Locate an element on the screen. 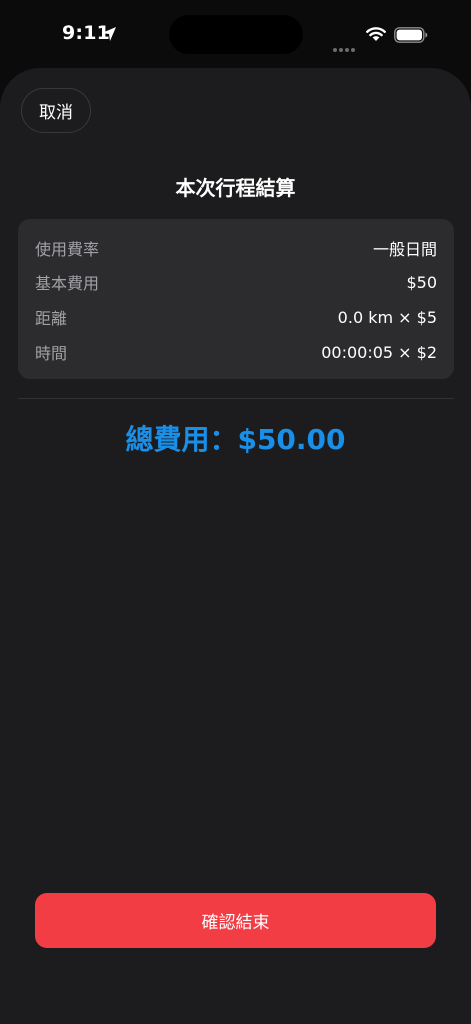 The height and width of the screenshot is (1024, 471). row-label: 使用費率 is located at coordinates (67, 249).